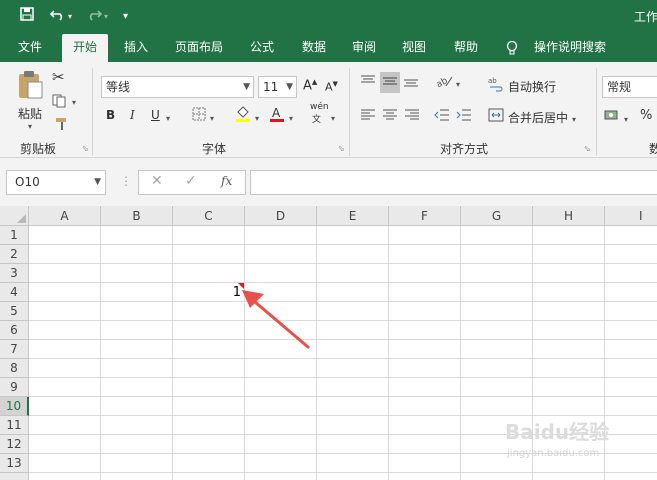 This screenshot has height=480, width=657. Describe the element at coordinates (199, 115) in the screenshot. I see `border-icon` at that location.